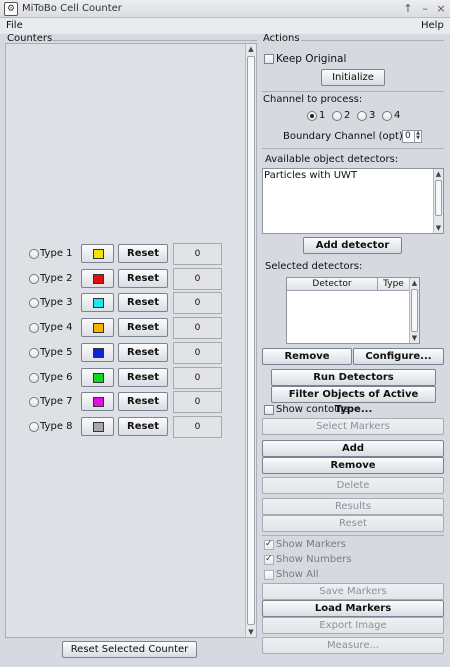 This screenshot has width=450, height=667. Describe the element at coordinates (397, 115) in the screenshot. I see `channel-4-label: 4` at that location.